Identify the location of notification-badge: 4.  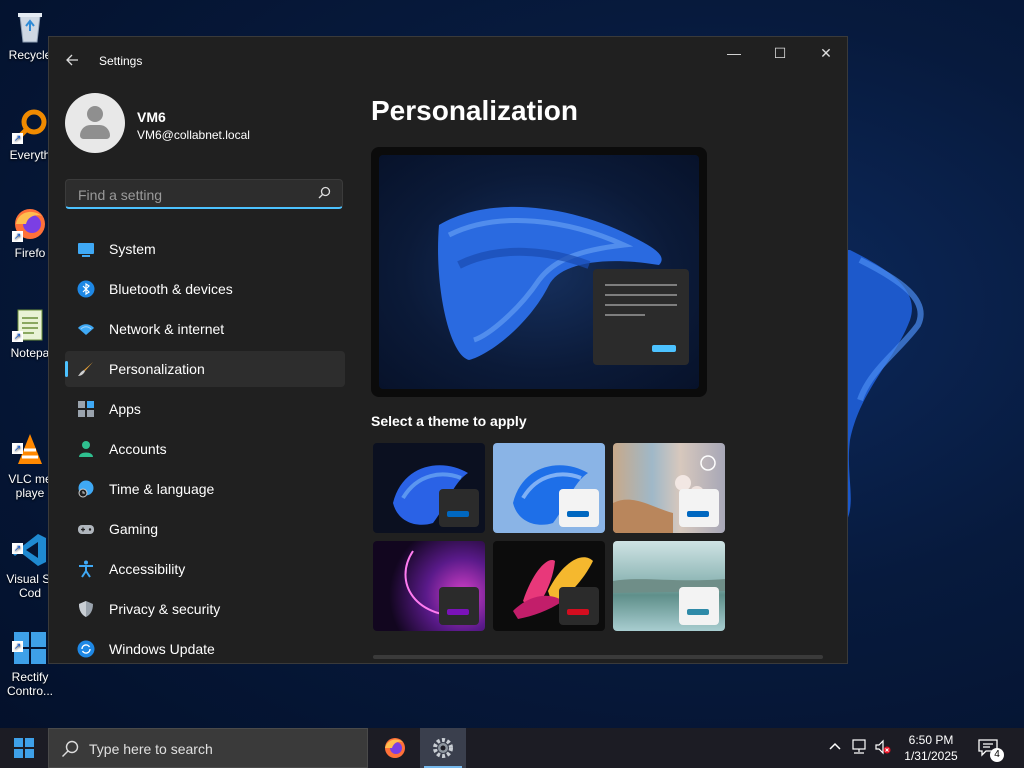
(997, 755).